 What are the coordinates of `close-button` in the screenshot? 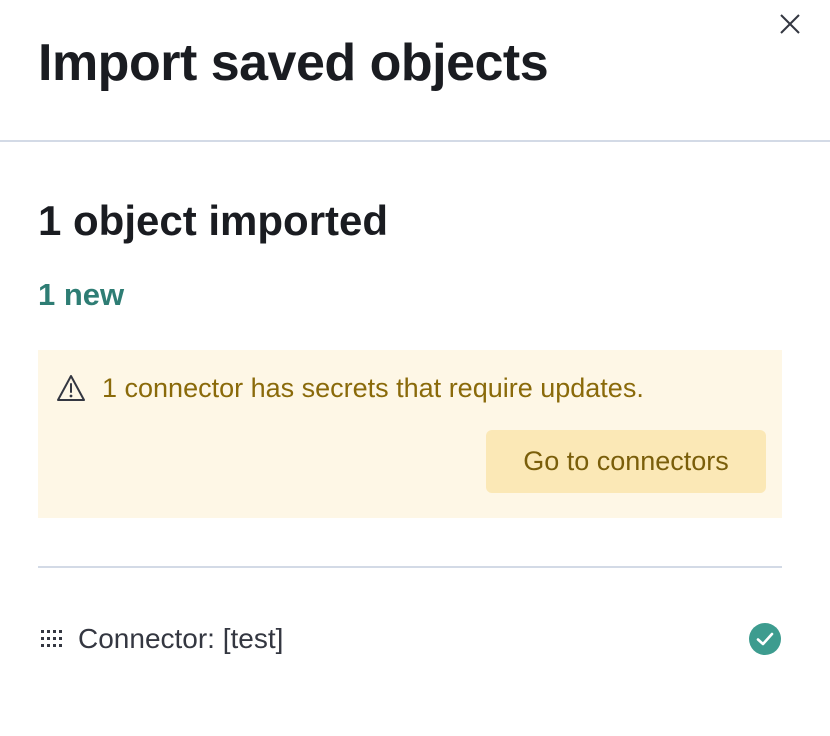 It's located at (790, 26).